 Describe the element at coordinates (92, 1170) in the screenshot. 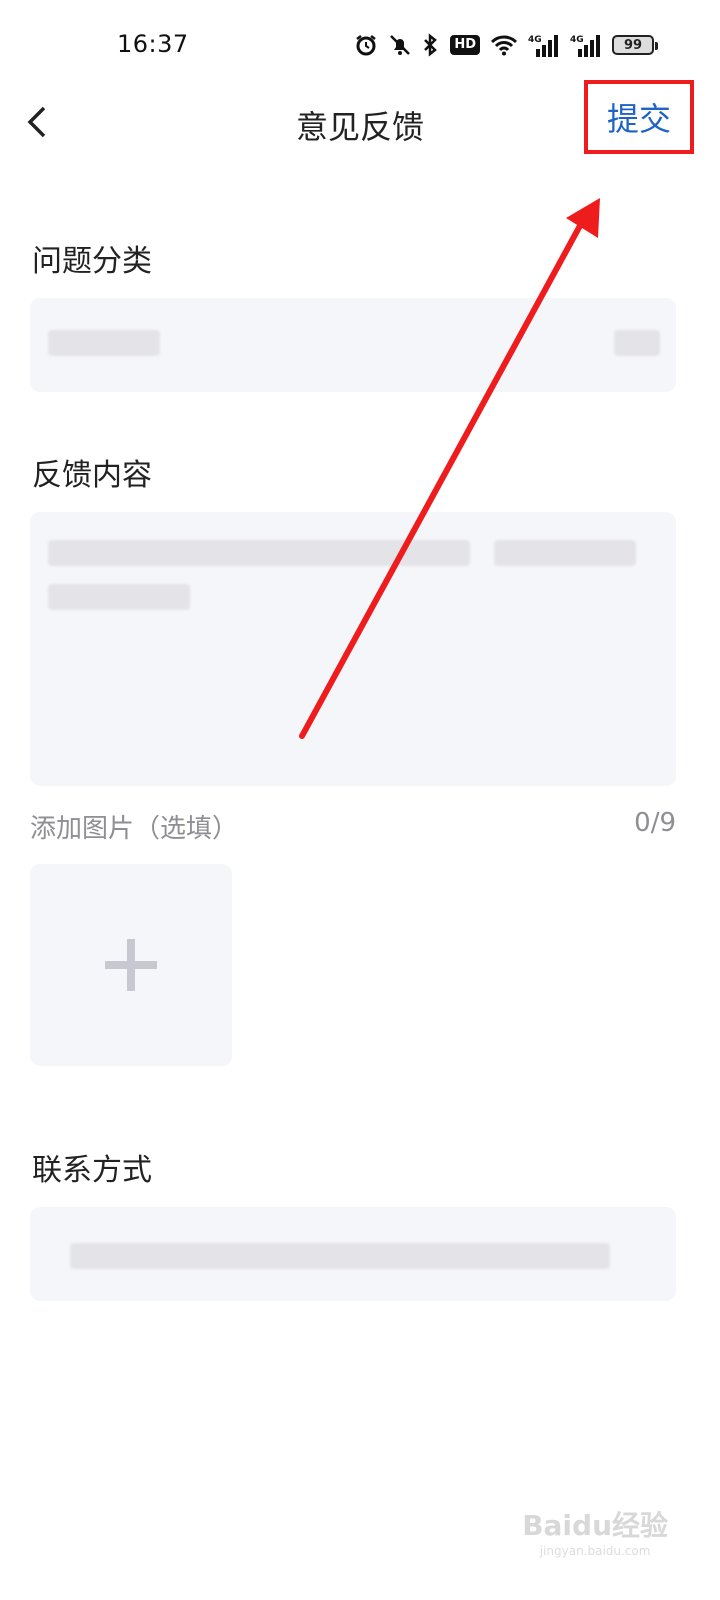

I see `contact-label: 联系方式` at that location.